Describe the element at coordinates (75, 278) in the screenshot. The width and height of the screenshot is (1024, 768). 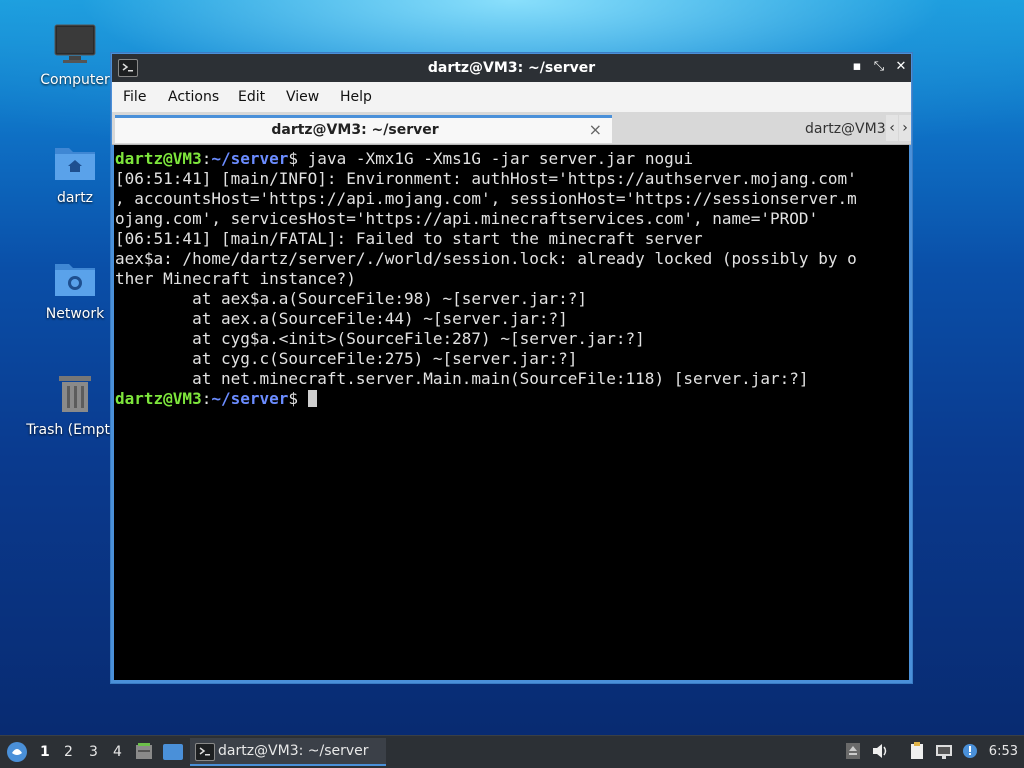
I see `network-folder-icon` at that location.